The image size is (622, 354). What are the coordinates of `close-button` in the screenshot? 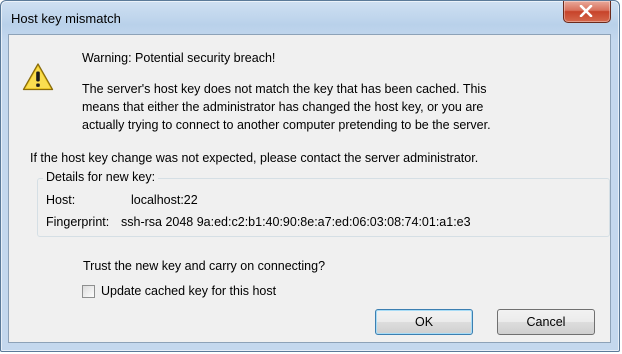 It's located at (587, 12).